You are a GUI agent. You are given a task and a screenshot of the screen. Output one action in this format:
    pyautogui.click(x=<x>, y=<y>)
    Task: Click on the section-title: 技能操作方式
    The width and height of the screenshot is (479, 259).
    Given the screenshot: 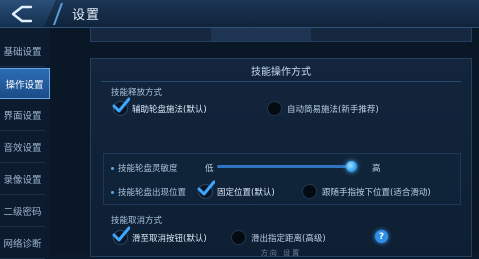 What is the action you would take?
    pyautogui.click(x=281, y=72)
    